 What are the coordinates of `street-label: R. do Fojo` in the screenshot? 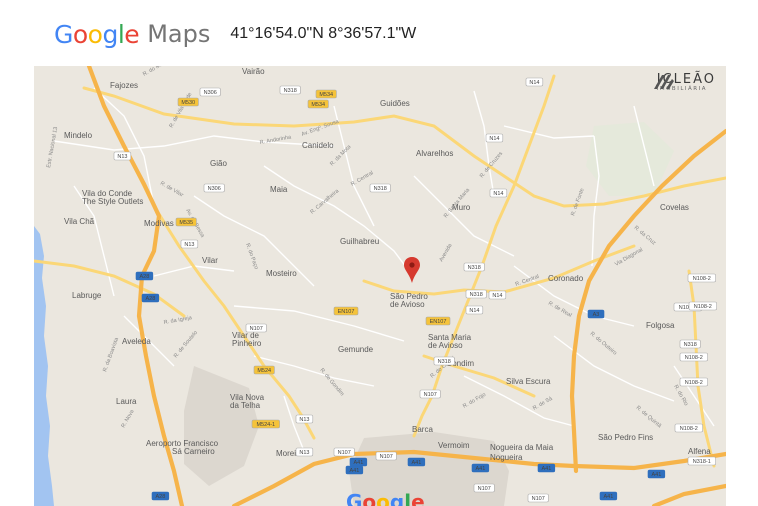 It's located at (474, 401).